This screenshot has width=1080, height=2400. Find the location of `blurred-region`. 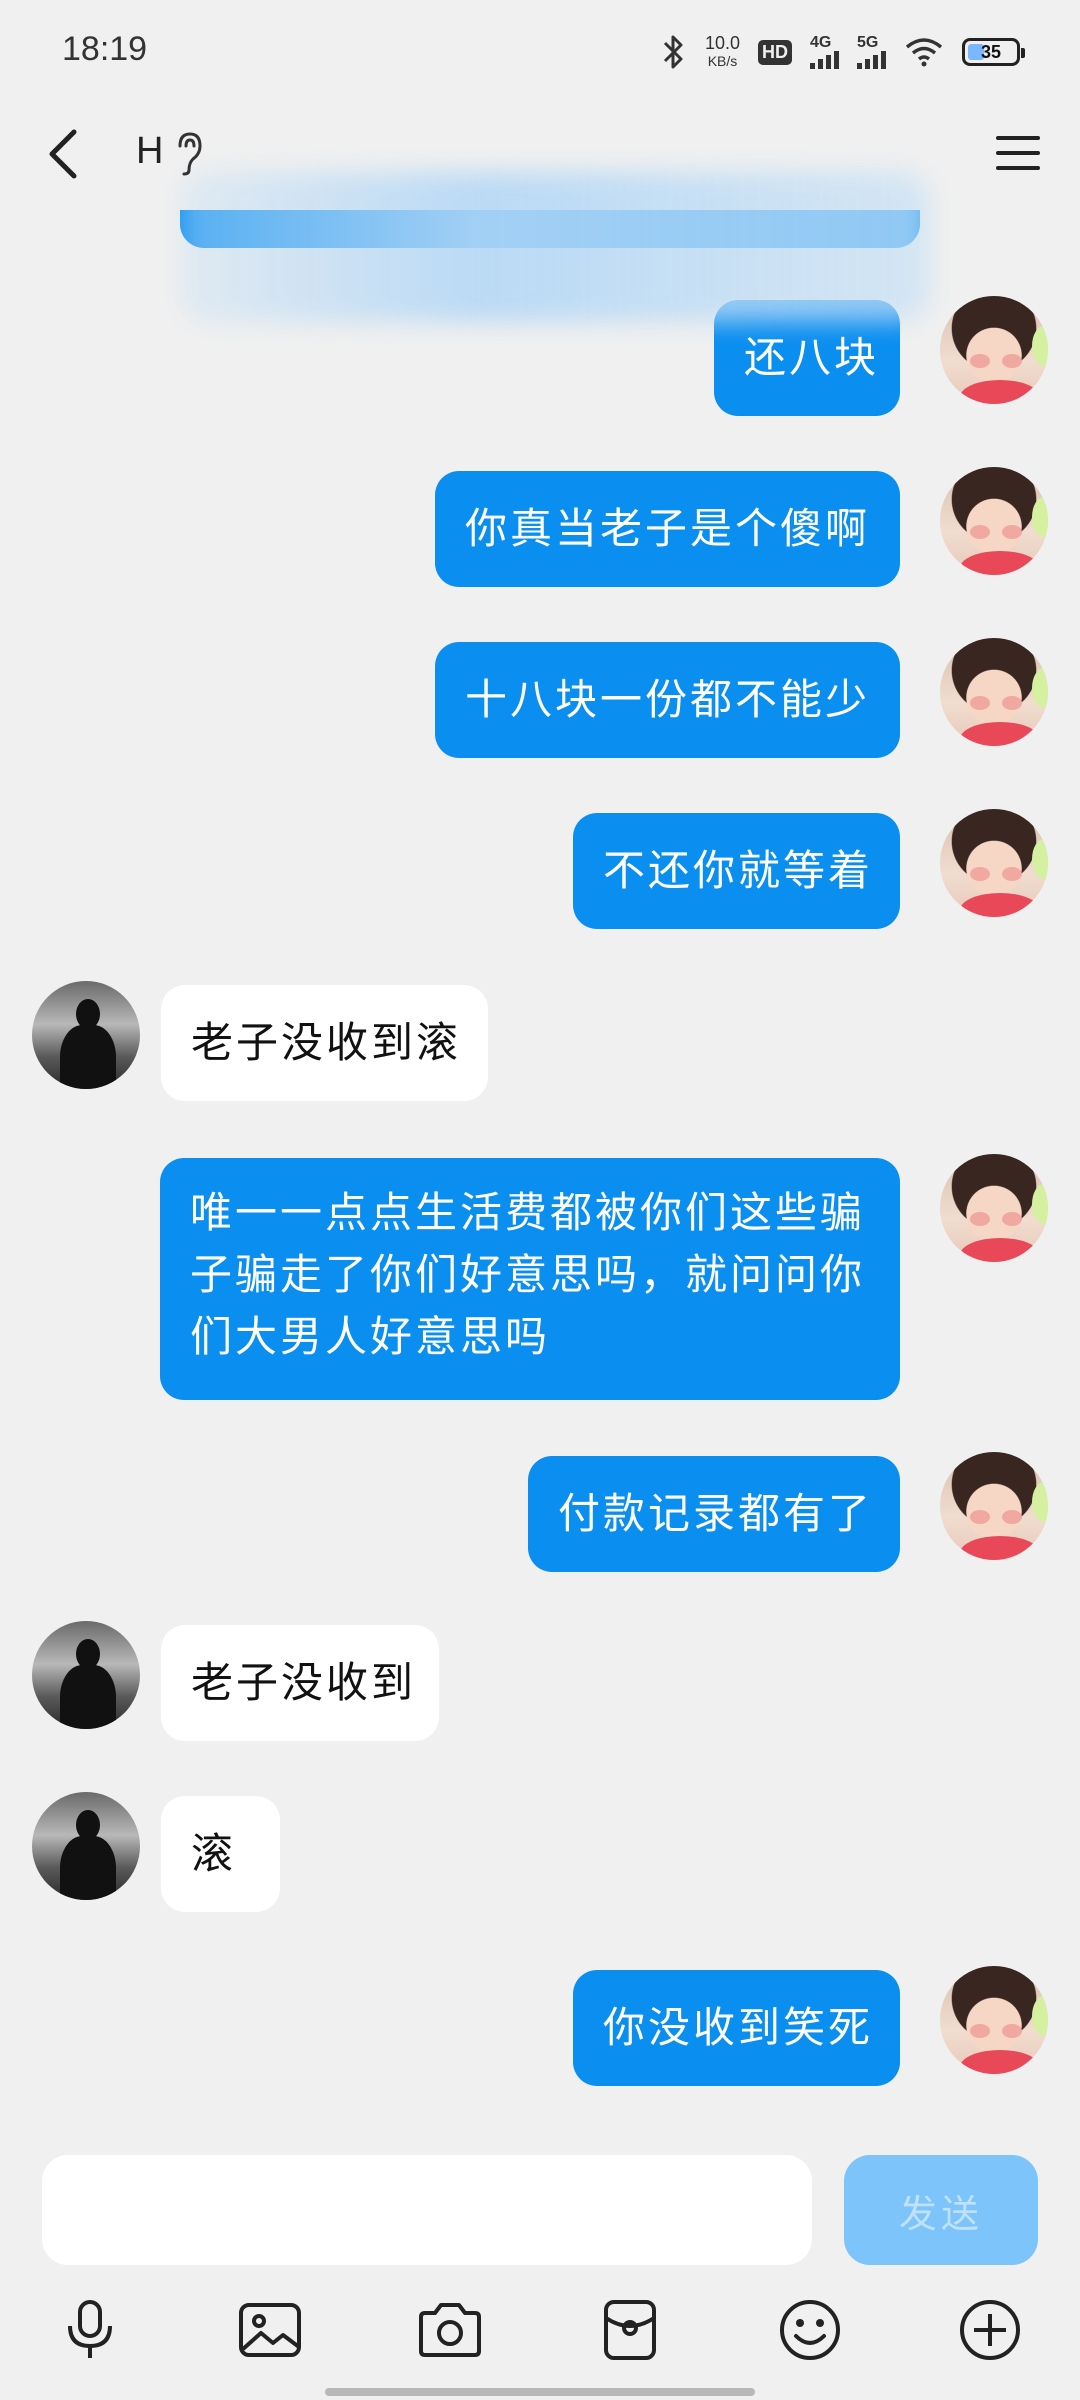

blurred-region is located at coordinates (555, 247).